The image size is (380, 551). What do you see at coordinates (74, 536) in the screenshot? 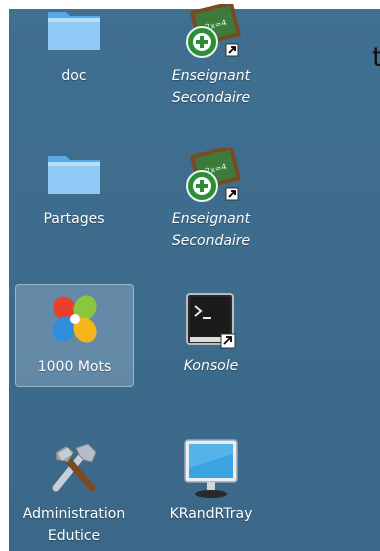
I see `icon-label-administration-line2: Edutice` at bounding box center [74, 536].